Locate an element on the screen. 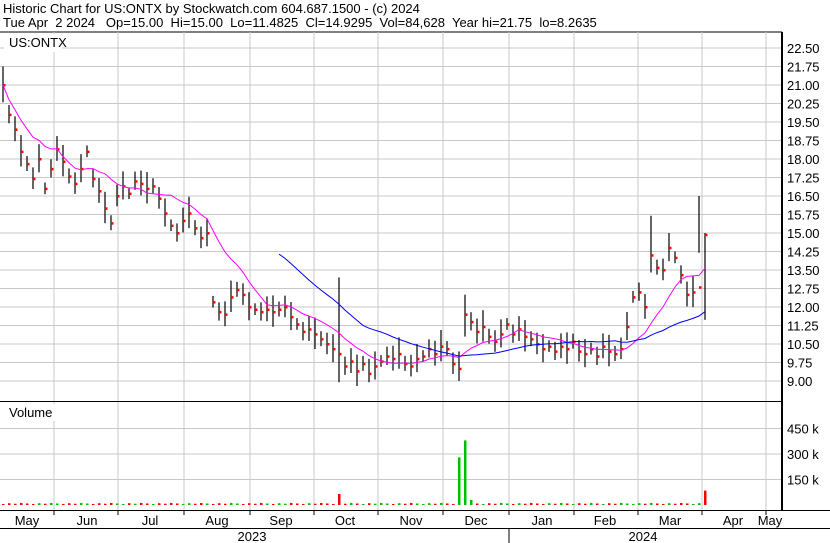  year-label: 2023 is located at coordinates (252, 536).